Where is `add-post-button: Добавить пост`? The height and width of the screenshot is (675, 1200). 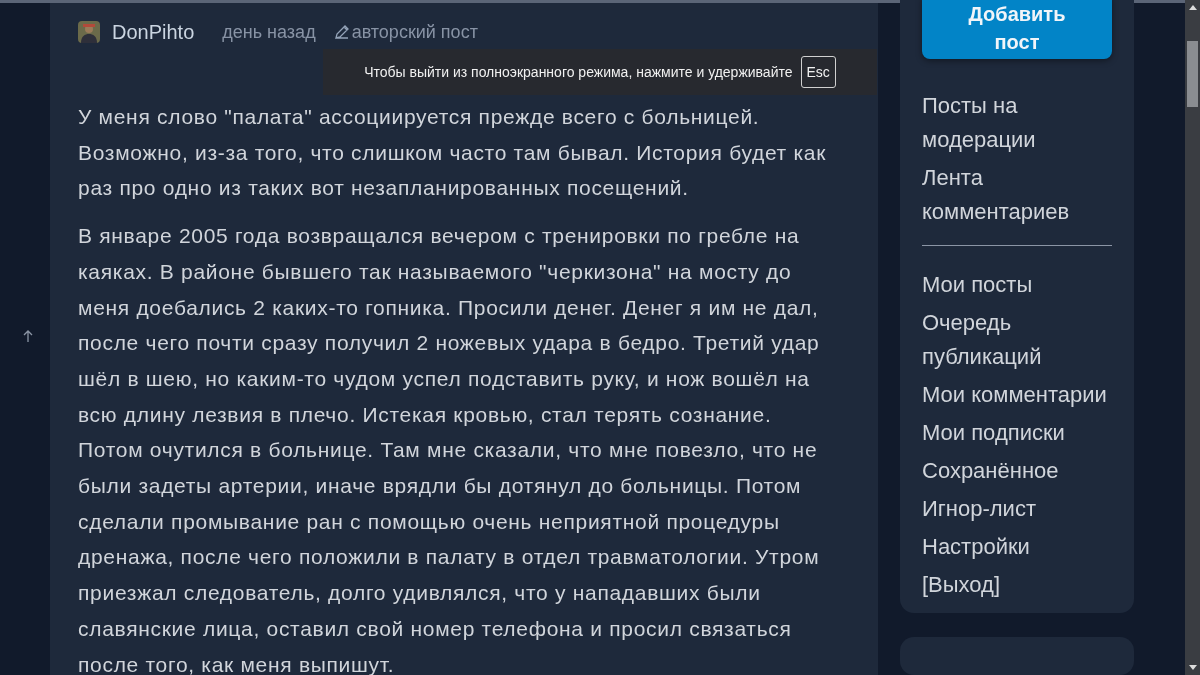
add-post-button: Добавить пост is located at coordinates (1017, 29).